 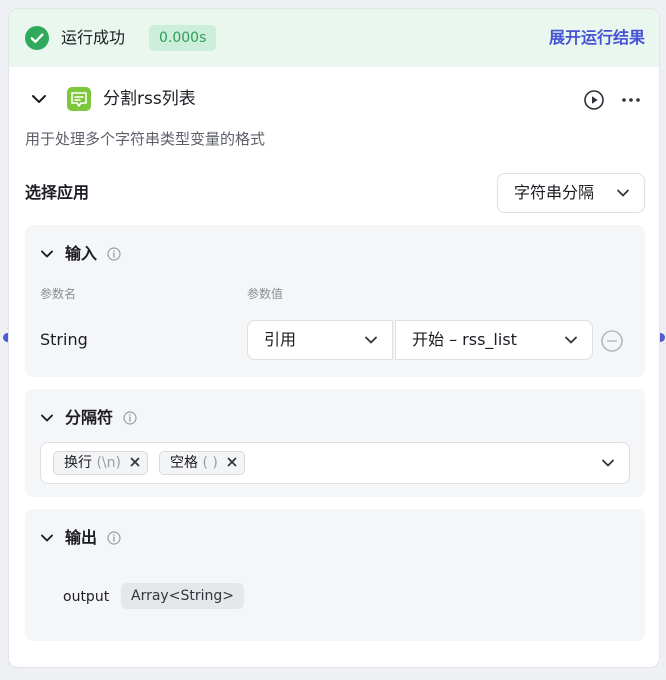 I want to click on status-text: 运行成功, so click(x=93, y=37).